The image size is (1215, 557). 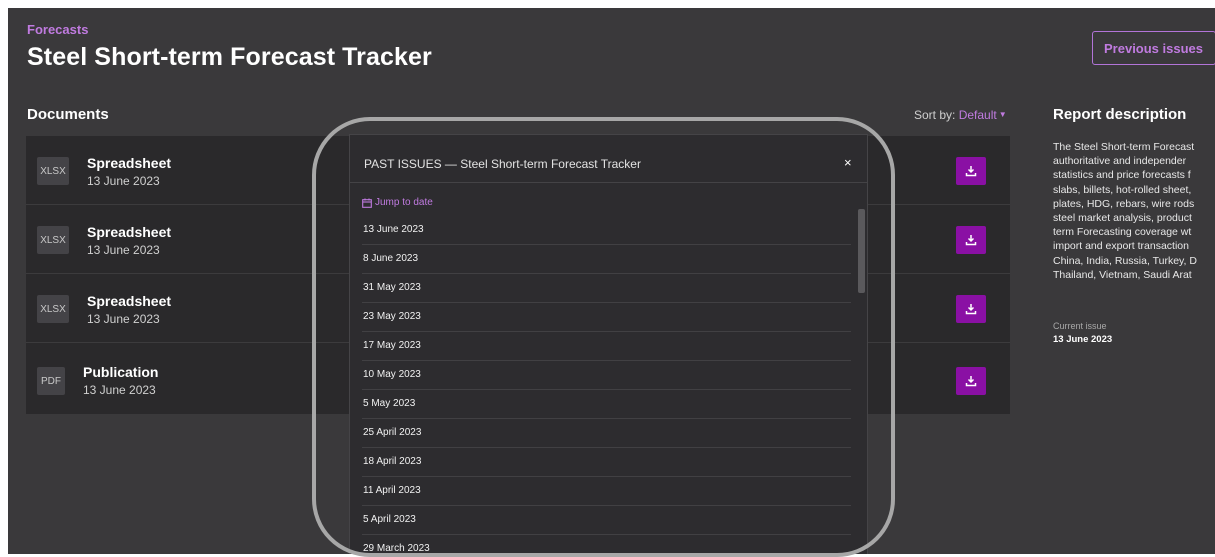 I want to click on document-name: Publication, so click(x=120, y=372).